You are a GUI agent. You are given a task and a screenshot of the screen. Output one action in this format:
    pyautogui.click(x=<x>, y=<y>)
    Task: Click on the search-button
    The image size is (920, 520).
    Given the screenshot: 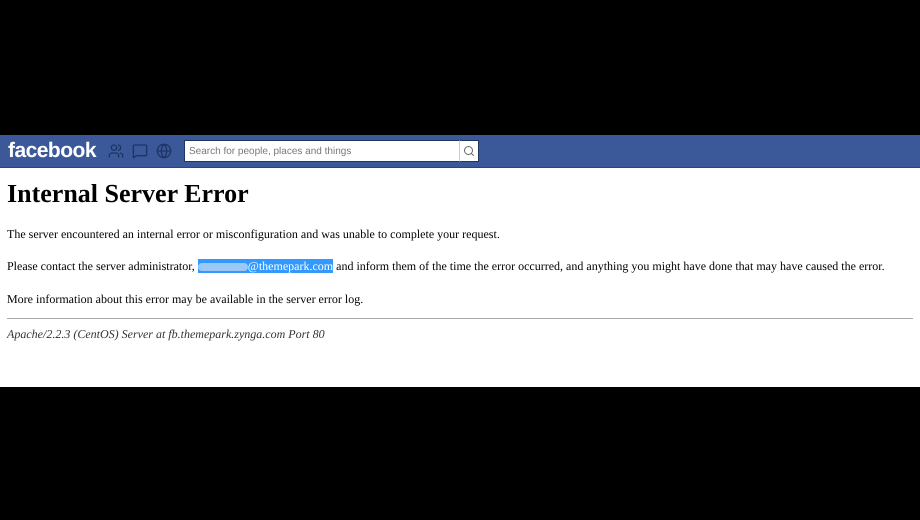 What is the action you would take?
    pyautogui.click(x=469, y=151)
    